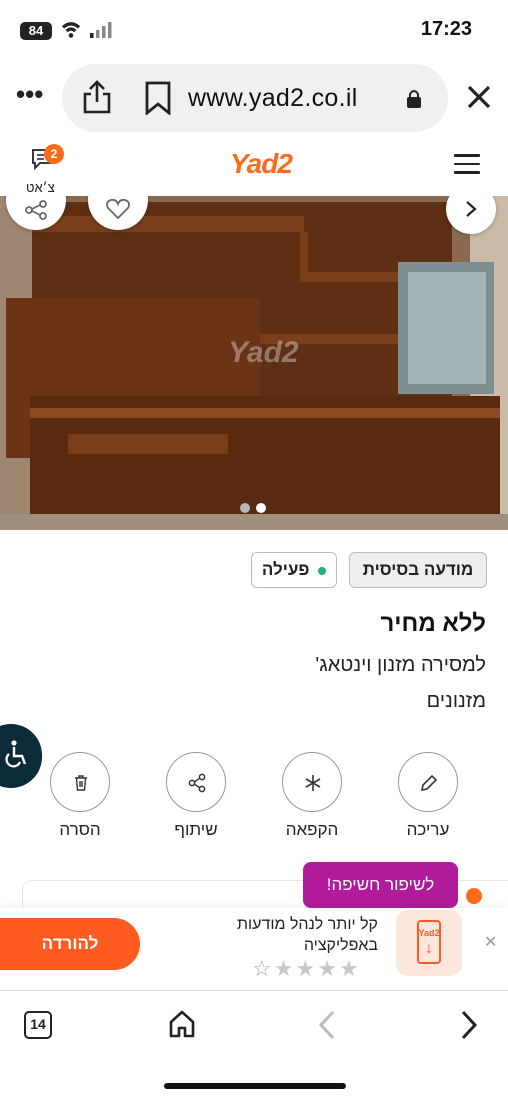 The height and width of the screenshot is (1100, 508). Describe the element at coordinates (414, 99) in the screenshot. I see `lock-icon` at that location.